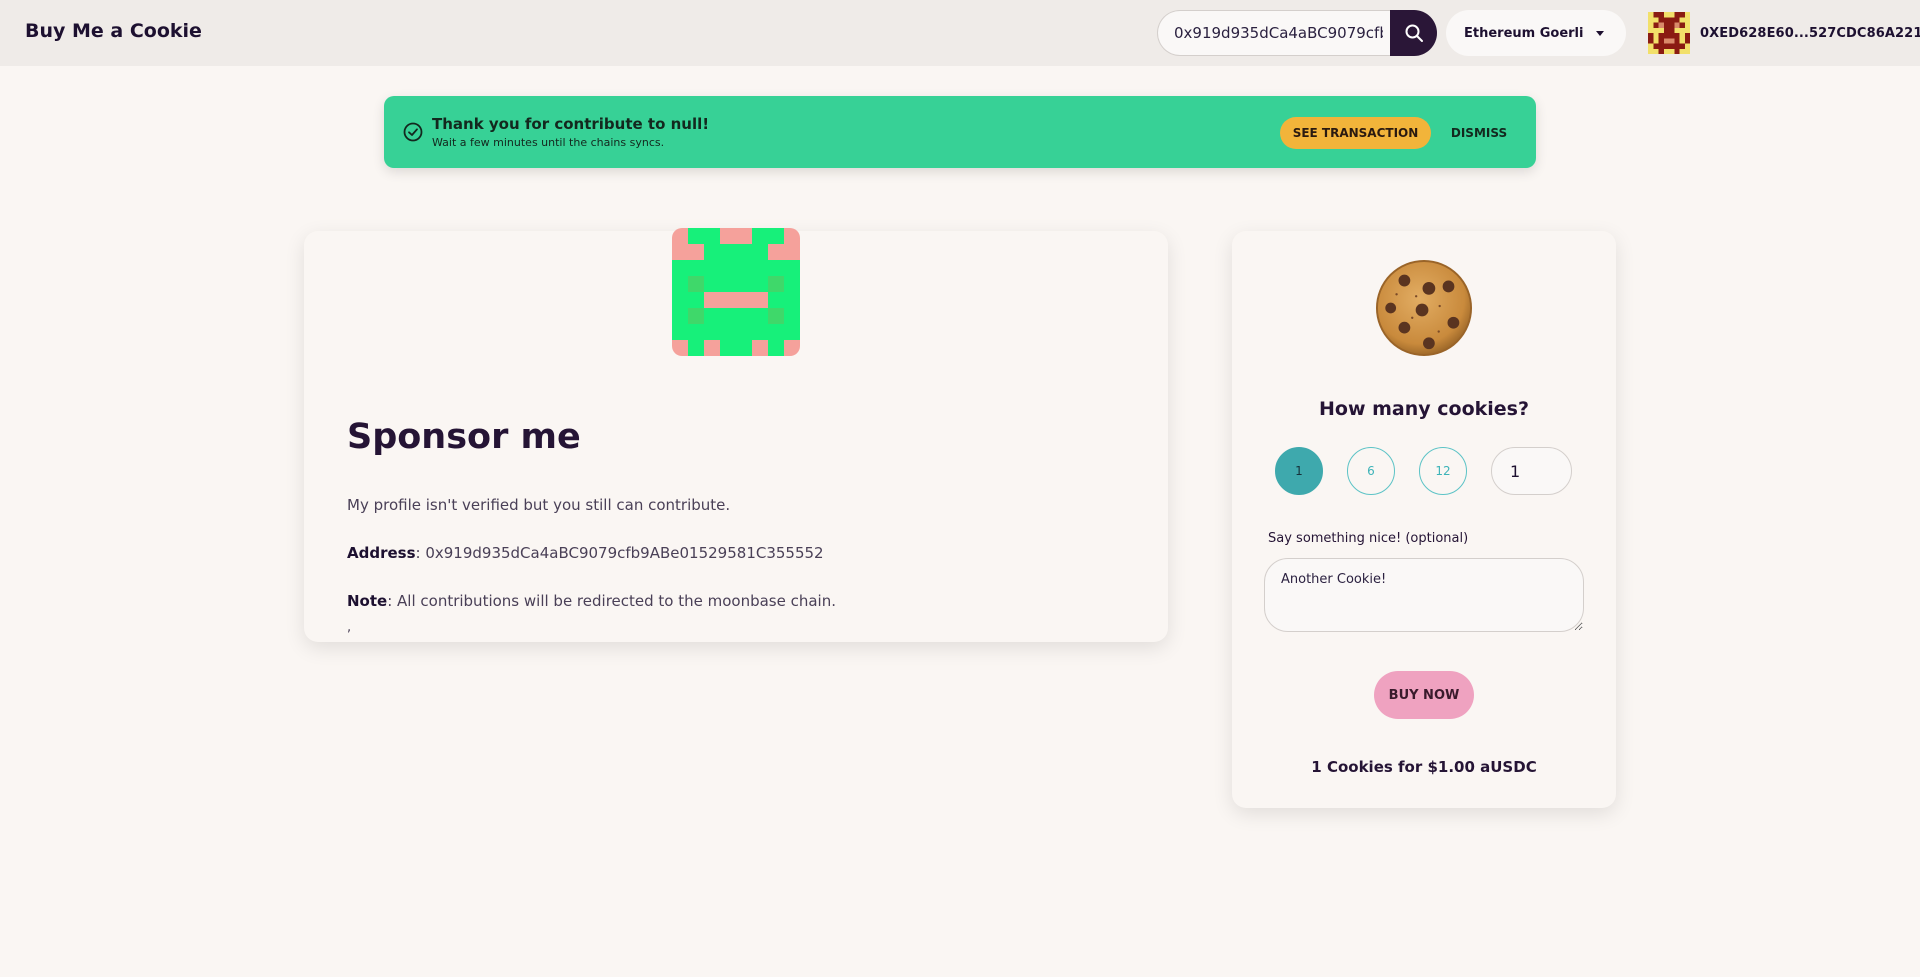  Describe the element at coordinates (1424, 595) in the screenshot. I see `message-textarea: Another Cookie!` at that location.